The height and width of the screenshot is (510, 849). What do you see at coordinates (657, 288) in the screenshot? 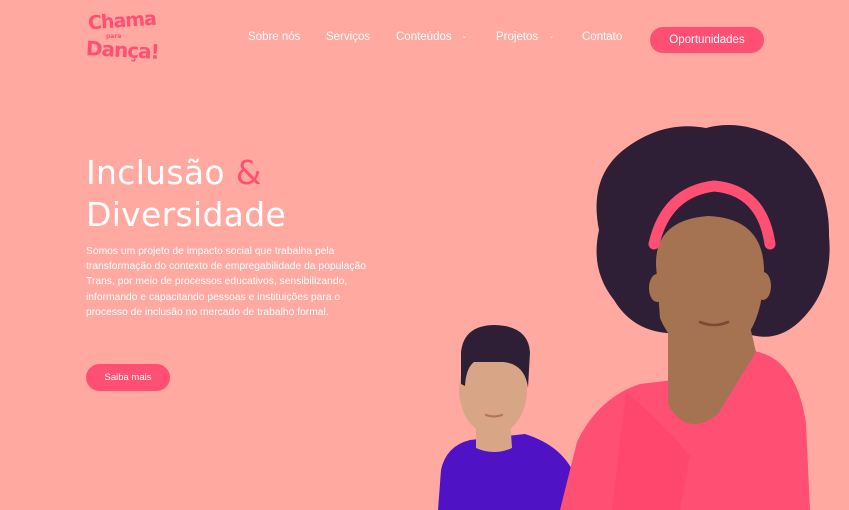
I see `woman-left-ear` at bounding box center [657, 288].